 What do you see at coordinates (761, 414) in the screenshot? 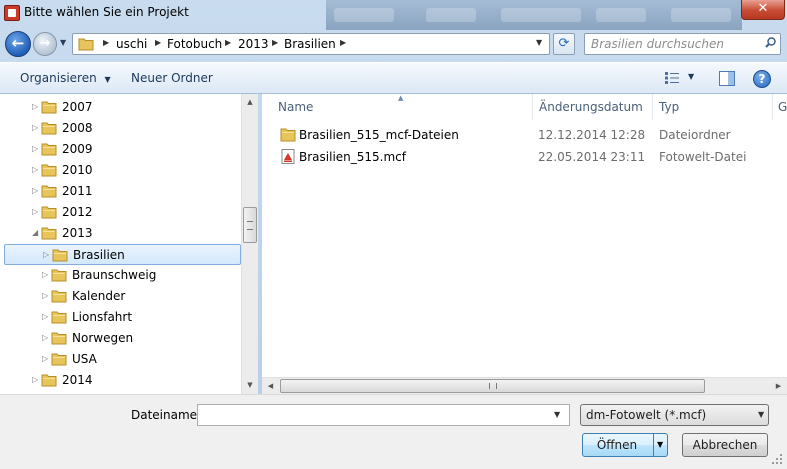
I see `chevron-down-icon: ▼` at bounding box center [761, 414].